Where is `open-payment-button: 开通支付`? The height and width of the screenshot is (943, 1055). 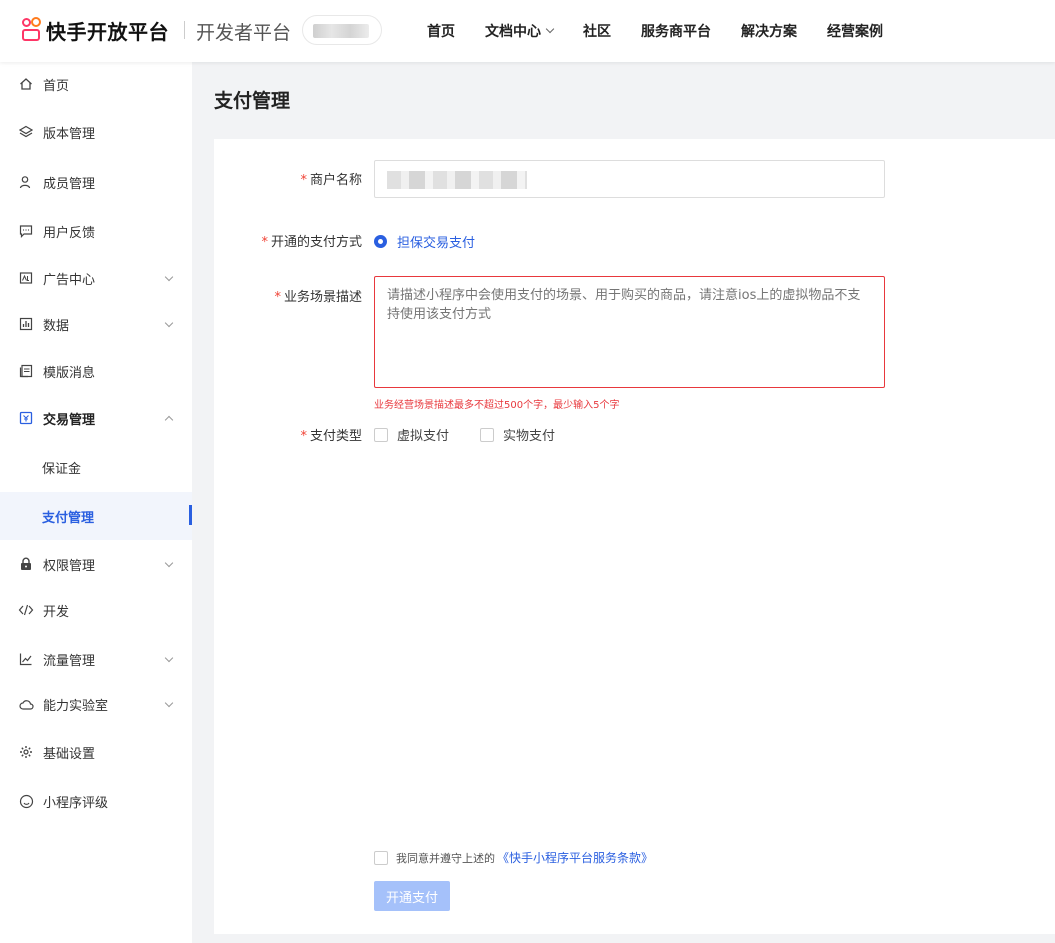 open-payment-button: 开通支付 is located at coordinates (412, 896).